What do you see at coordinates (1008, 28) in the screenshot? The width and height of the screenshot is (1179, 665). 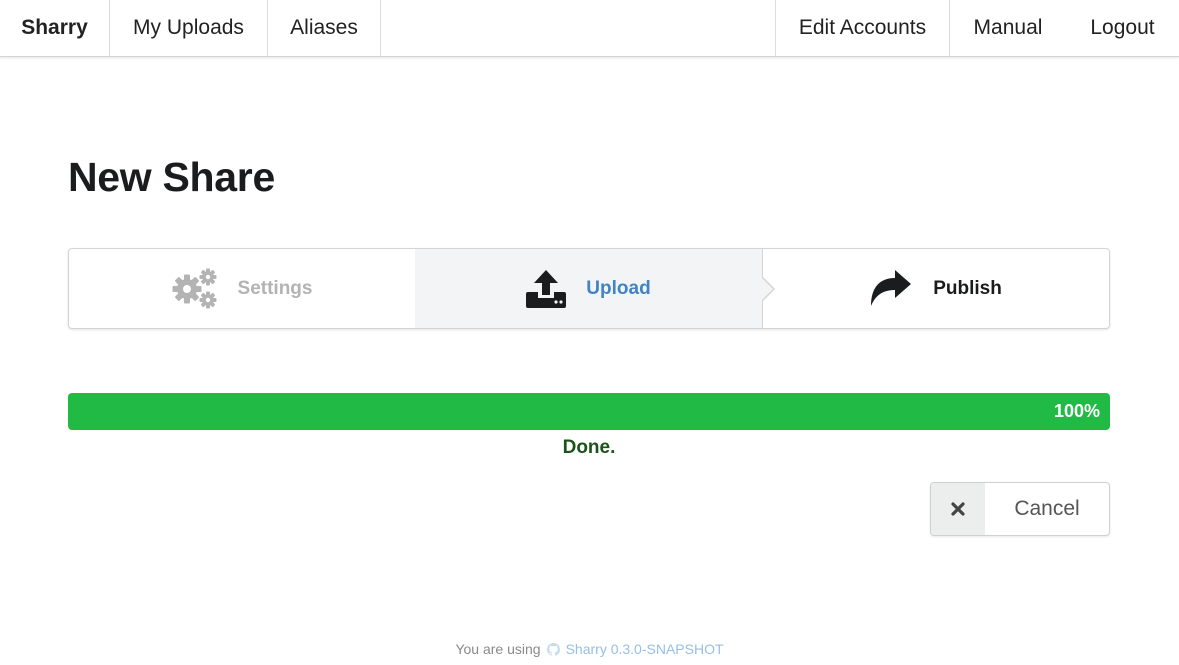 I see `nav-manual: Manual` at bounding box center [1008, 28].